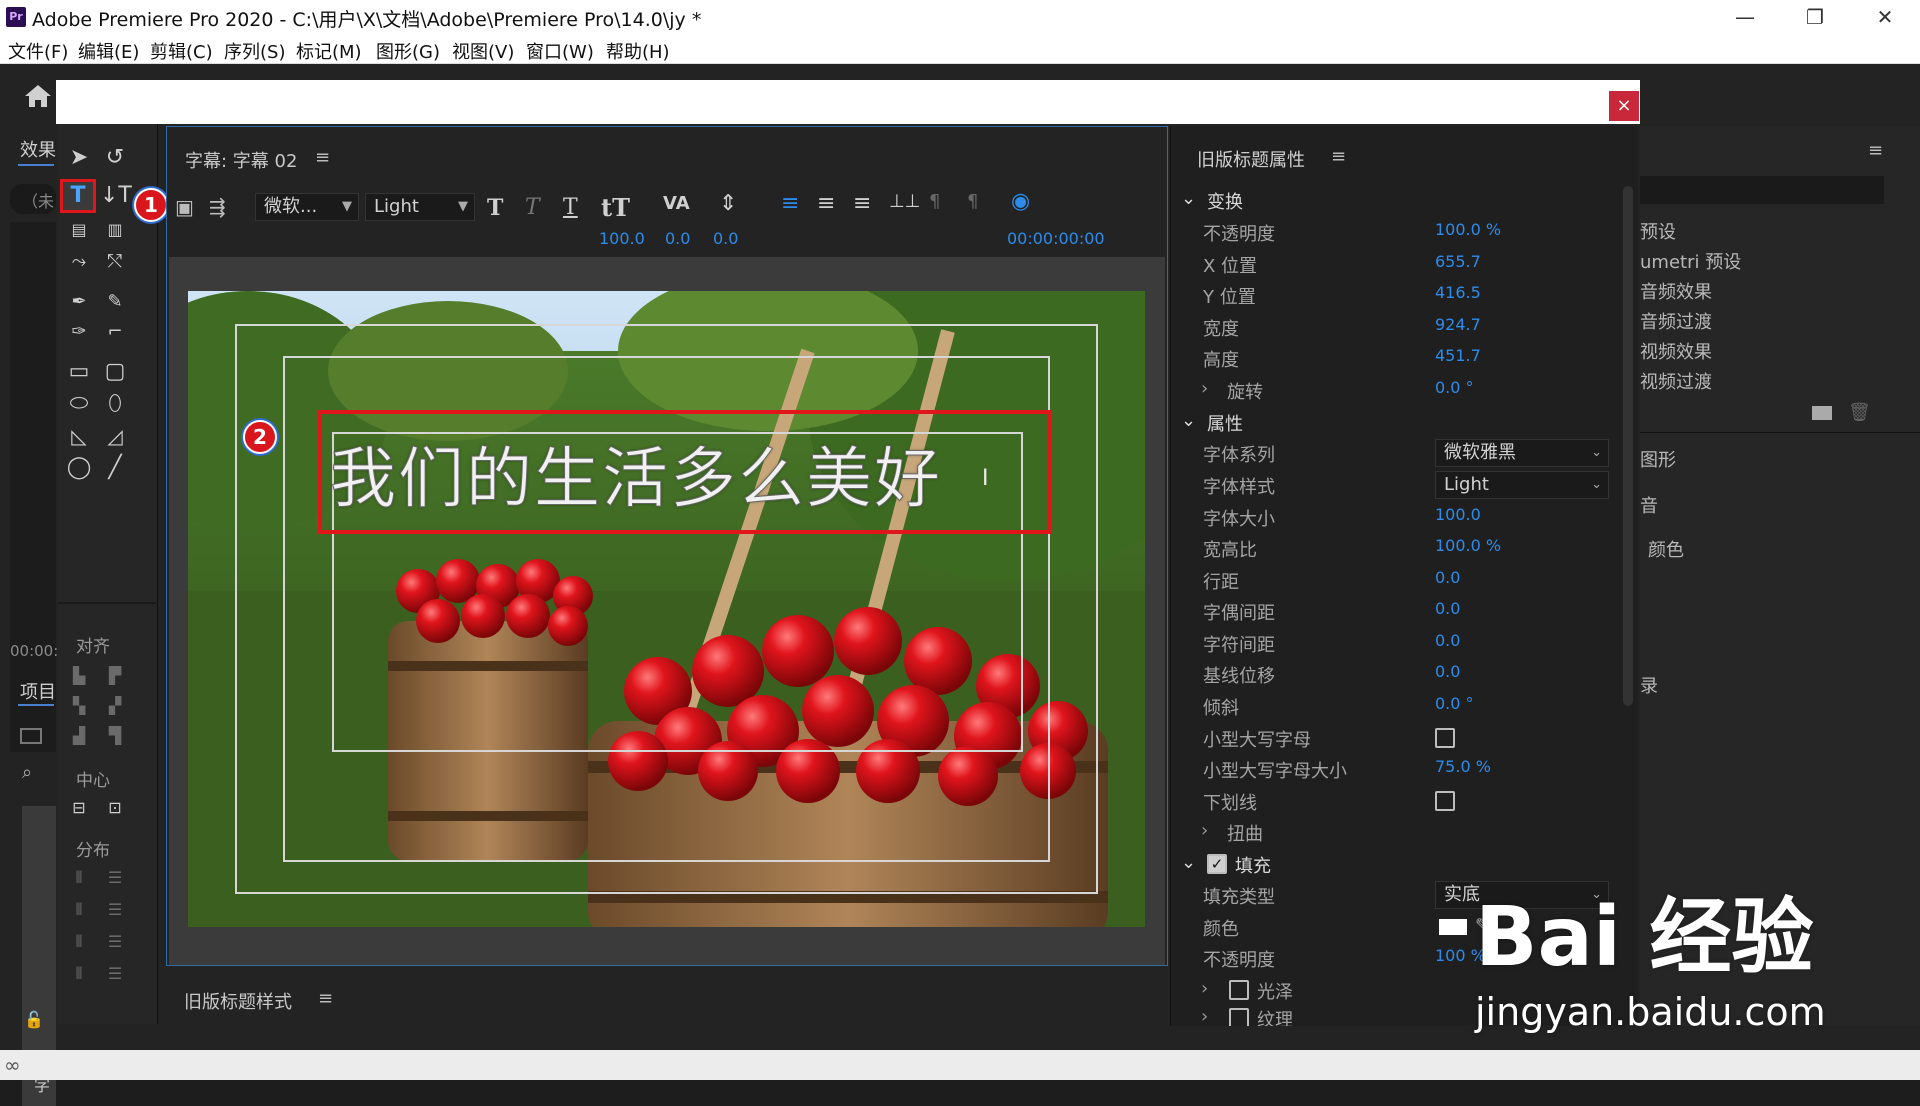 This screenshot has width=1920, height=1106. I want to click on selection-tool-icon: ➤, so click(79, 158).